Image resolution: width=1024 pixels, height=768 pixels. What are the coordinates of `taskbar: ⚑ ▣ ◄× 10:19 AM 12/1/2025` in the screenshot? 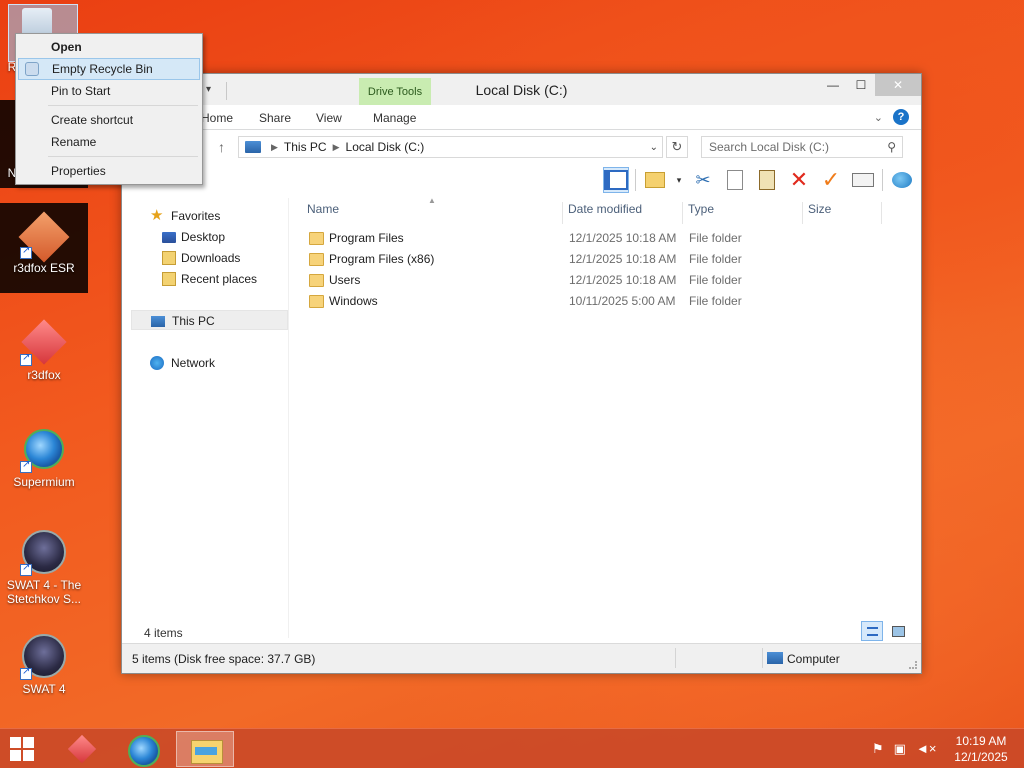 It's located at (512, 748).